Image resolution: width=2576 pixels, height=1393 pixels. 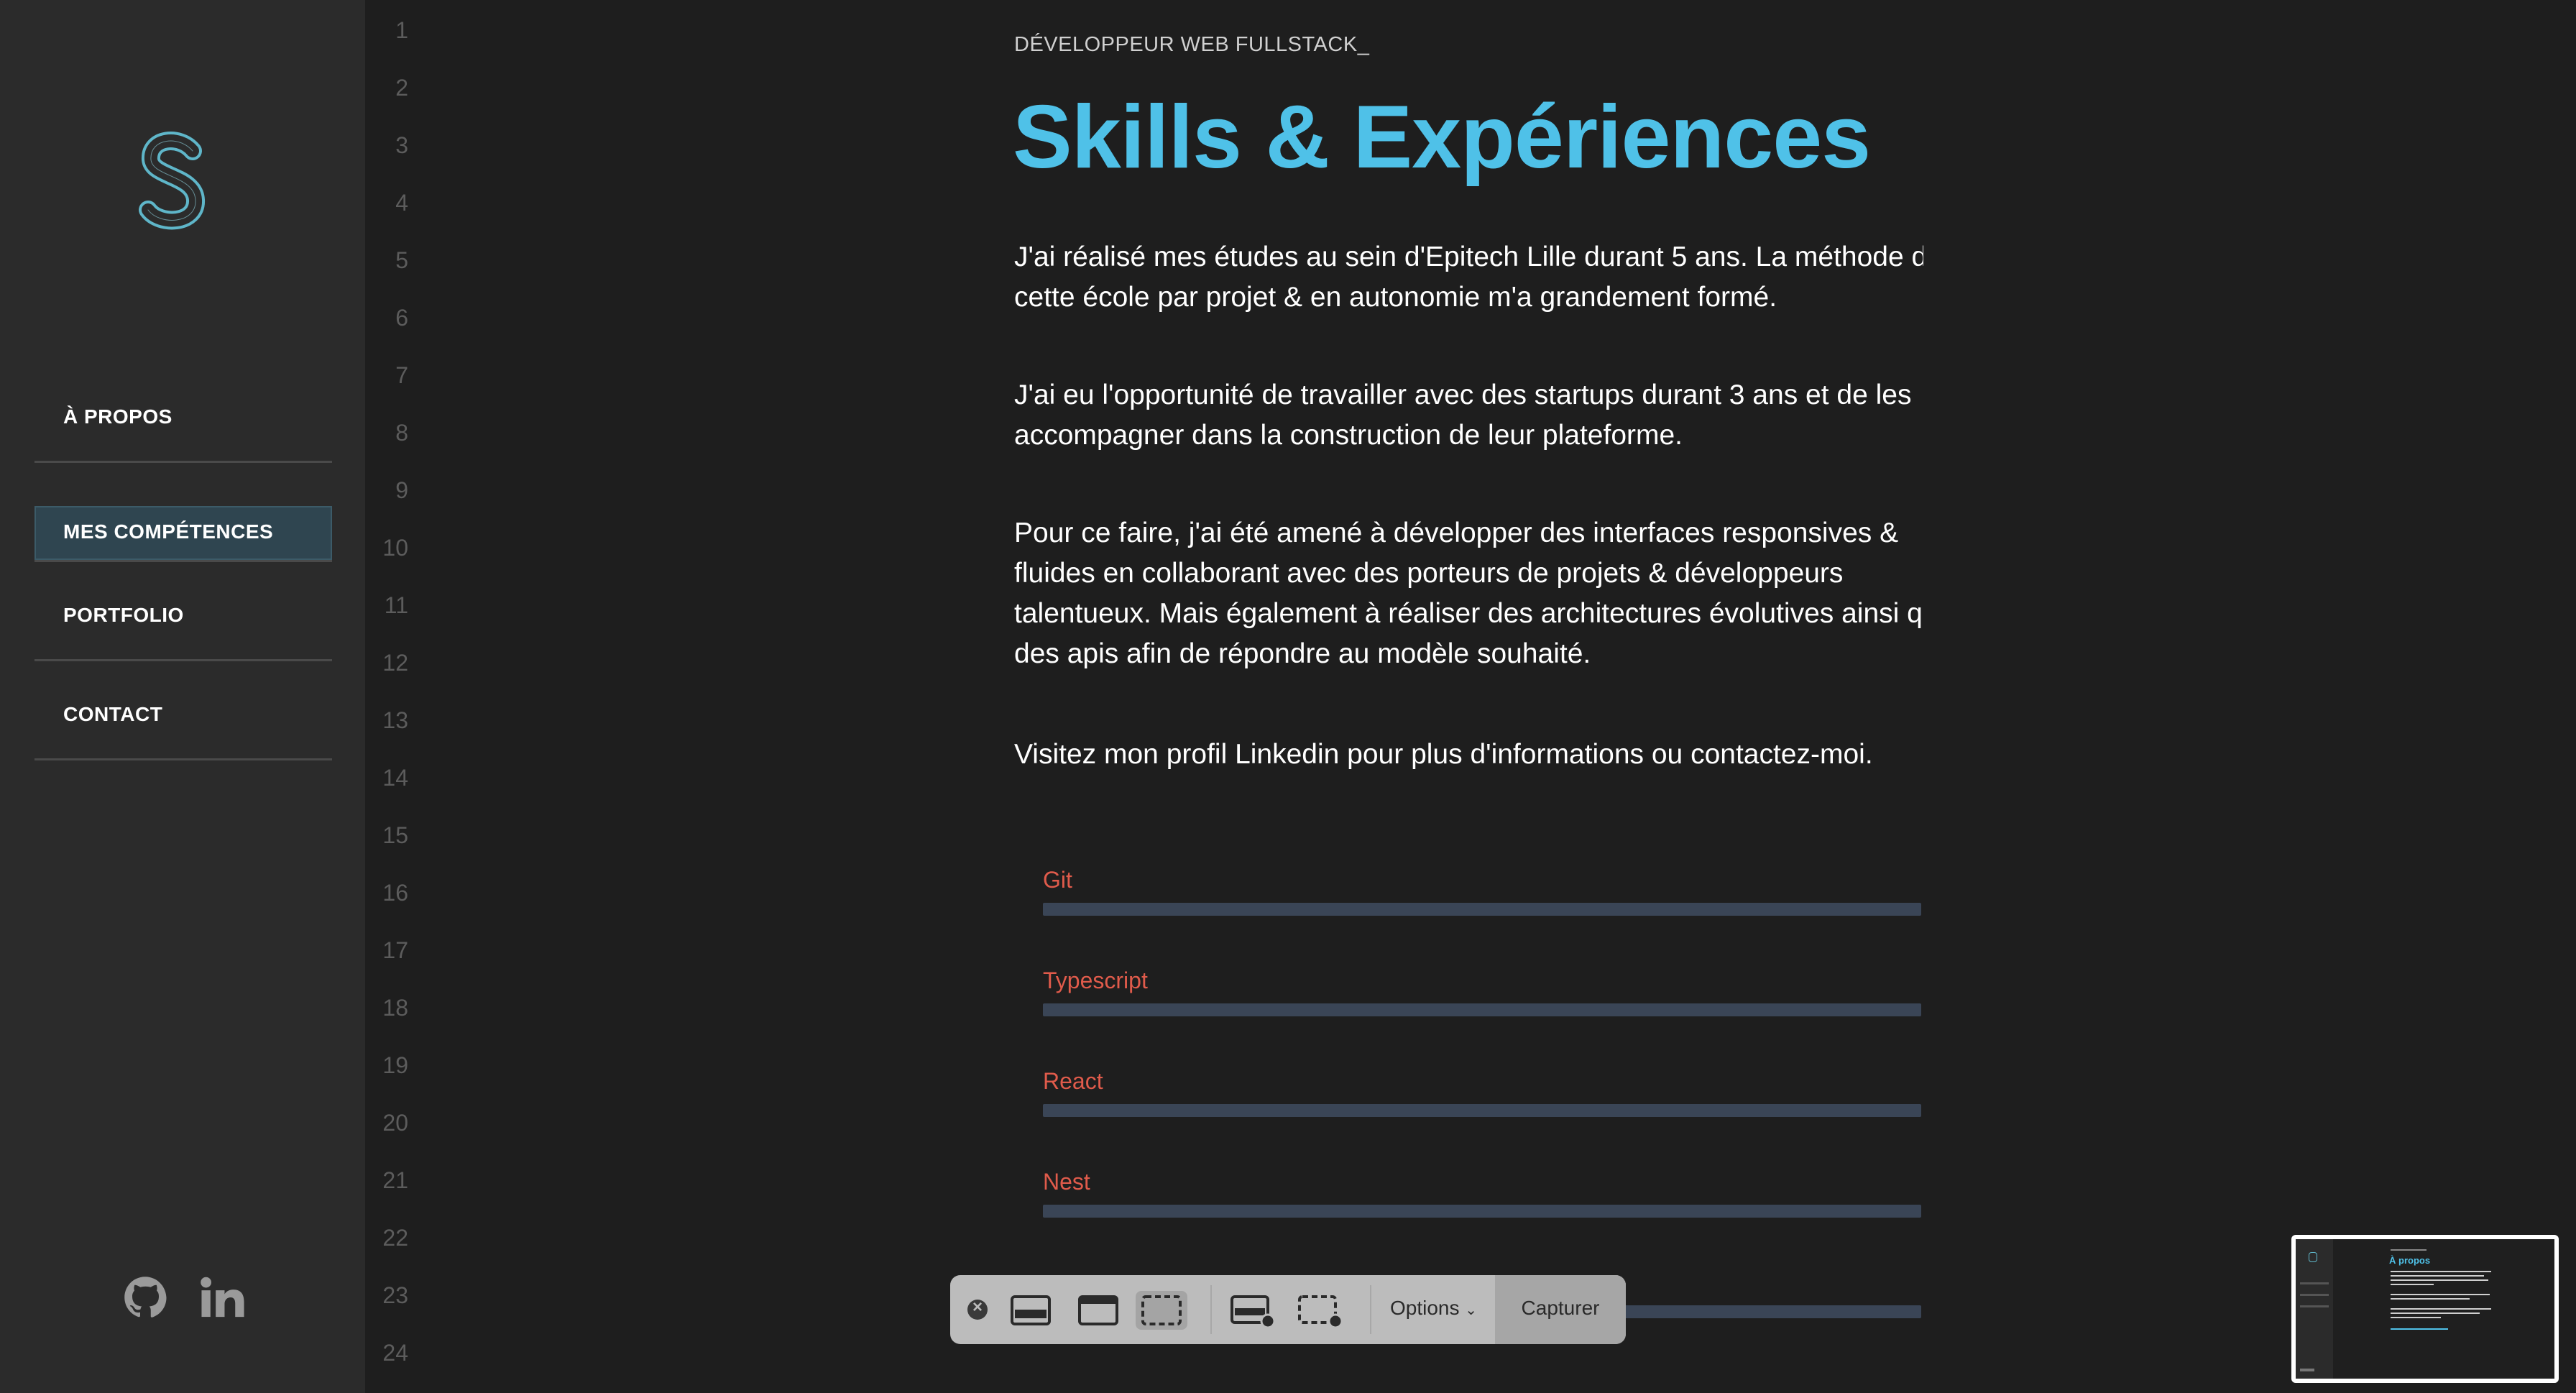 What do you see at coordinates (113, 714) in the screenshot?
I see `nav-item-label: CONTACT` at bounding box center [113, 714].